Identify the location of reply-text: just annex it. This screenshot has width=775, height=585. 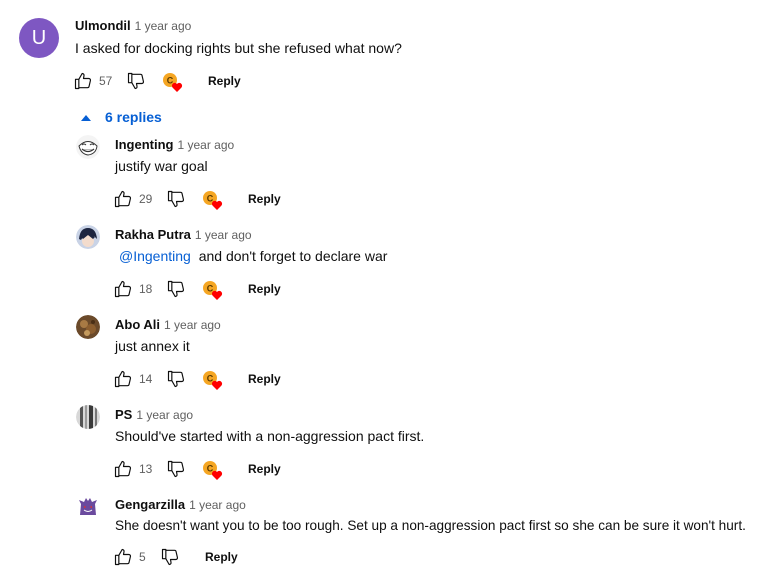
(152, 346).